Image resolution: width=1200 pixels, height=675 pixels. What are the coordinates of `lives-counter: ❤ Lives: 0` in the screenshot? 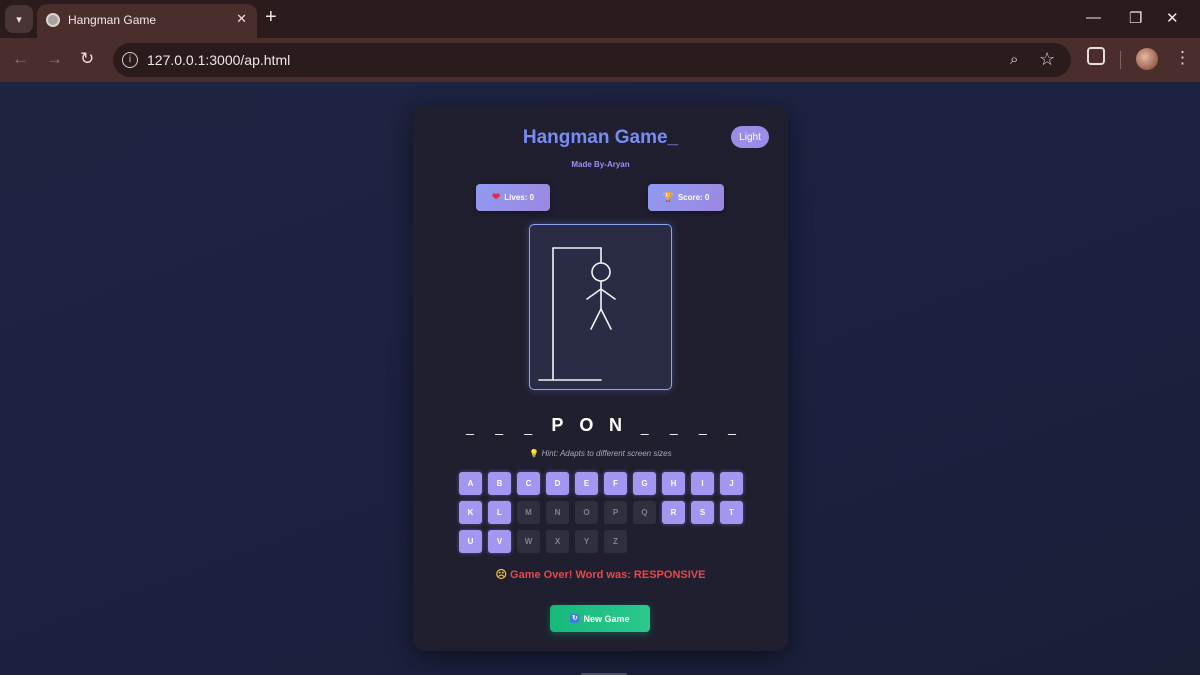 It's located at (513, 197).